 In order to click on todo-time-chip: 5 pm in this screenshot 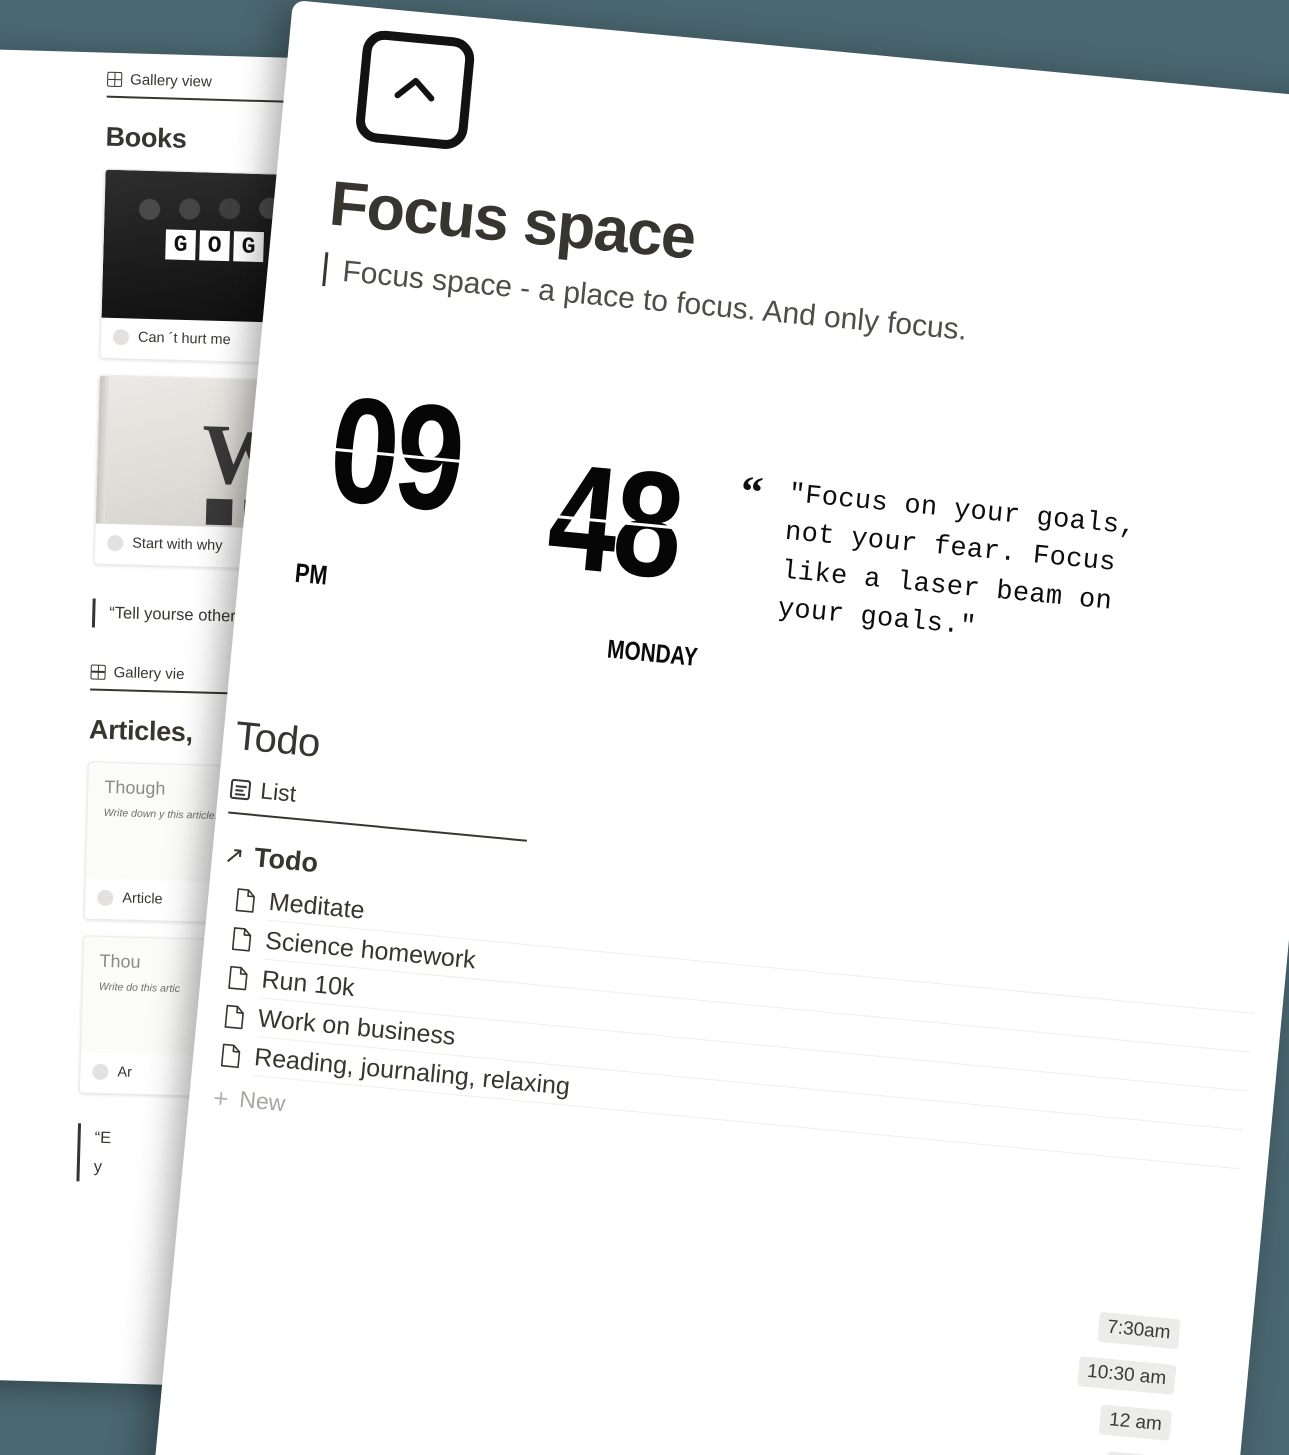, I will do `click(1136, 1453)`.